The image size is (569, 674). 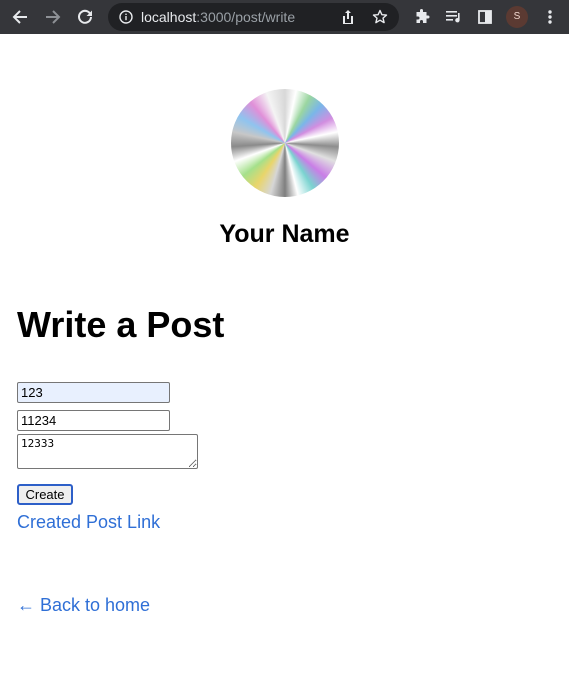 I want to click on more-menu-icon, so click(x=550, y=17).